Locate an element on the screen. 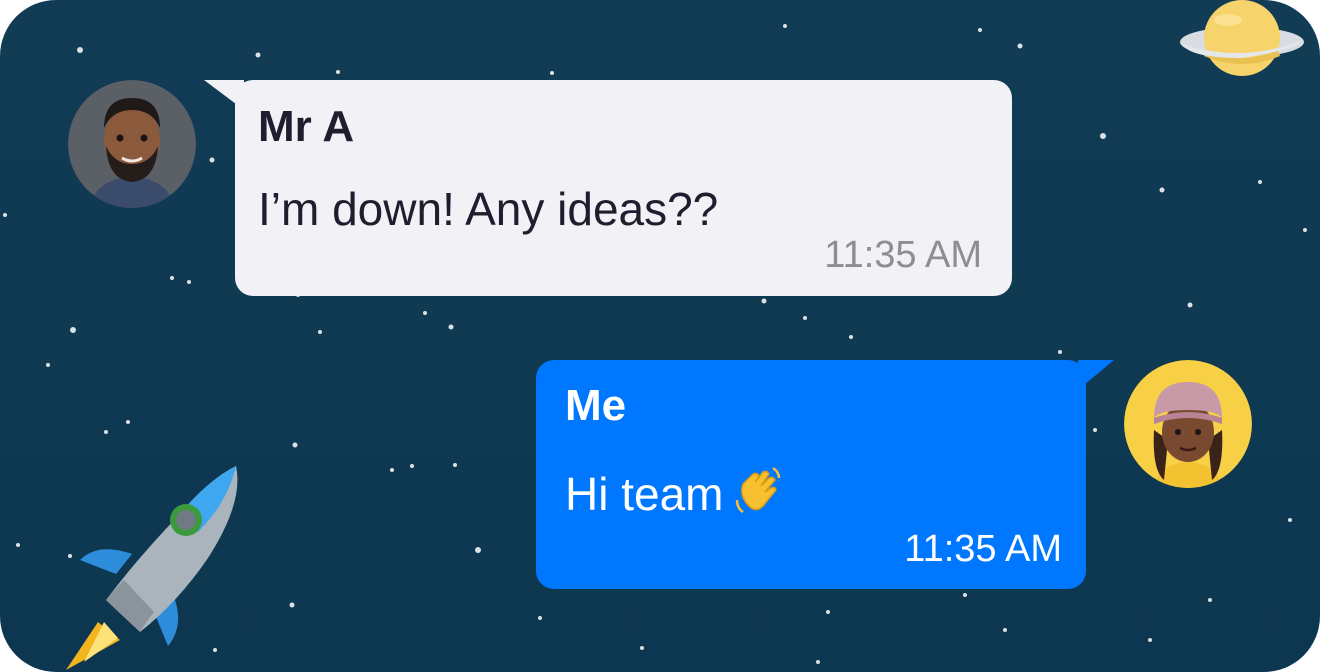 The image size is (1320, 672). message-text-content: Hi team is located at coordinates (644, 494).